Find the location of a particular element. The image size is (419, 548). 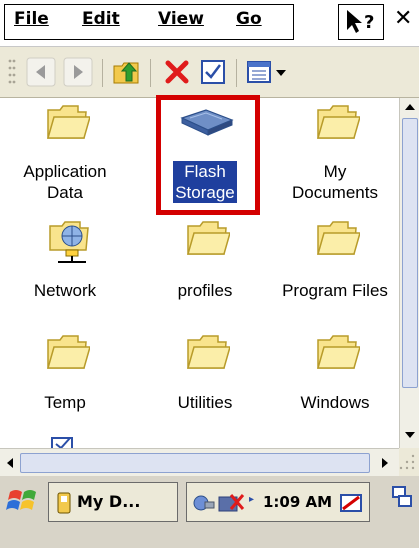

menu-go: Go is located at coordinates (249, 19).